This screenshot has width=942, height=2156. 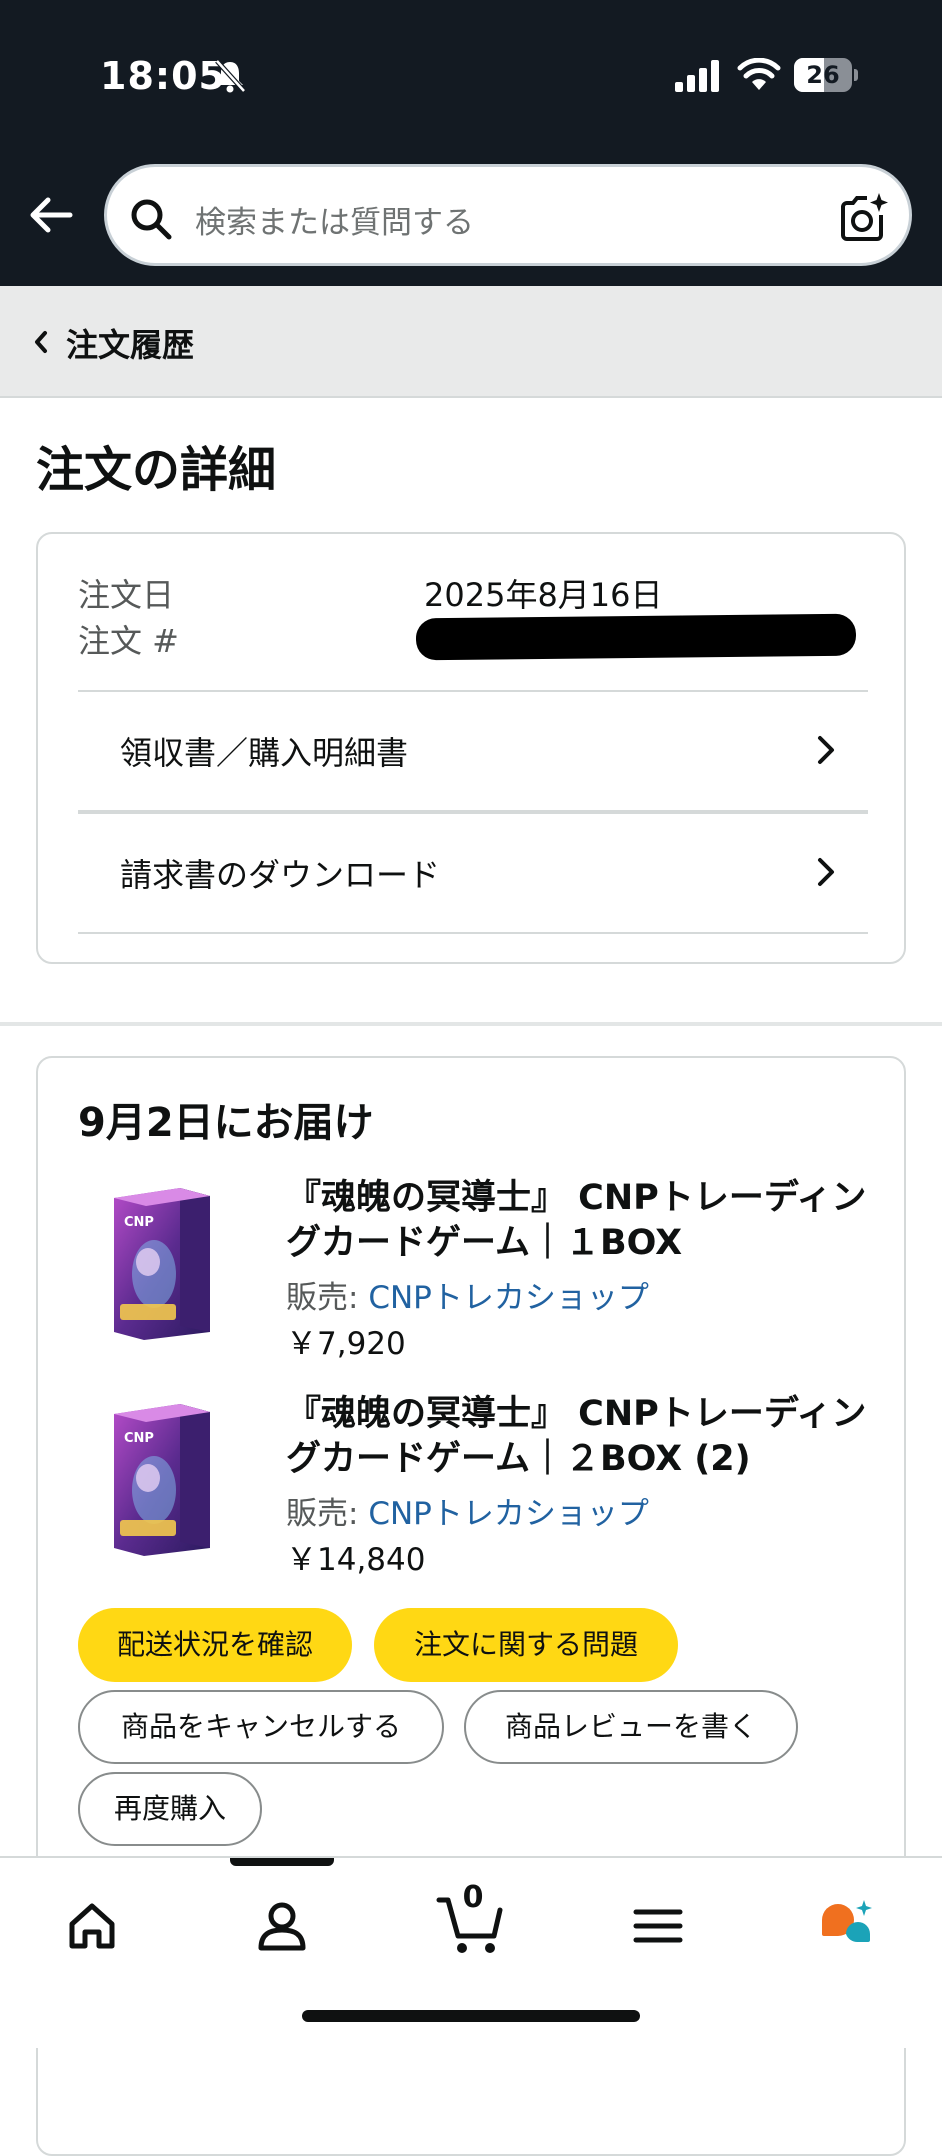 I want to click on product-price: ￥7,920, so click(x=346, y=1344).